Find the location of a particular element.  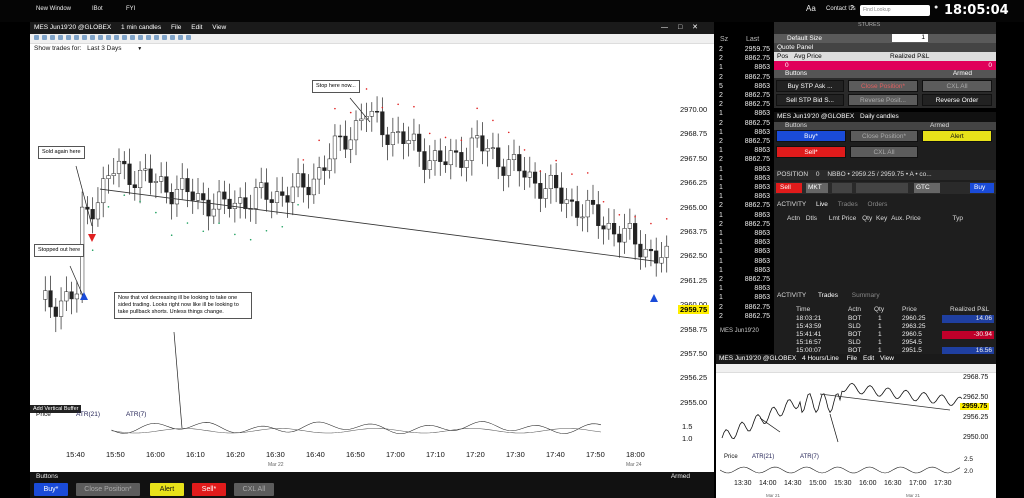

order-qty-input is located at coordinates (842, 188).